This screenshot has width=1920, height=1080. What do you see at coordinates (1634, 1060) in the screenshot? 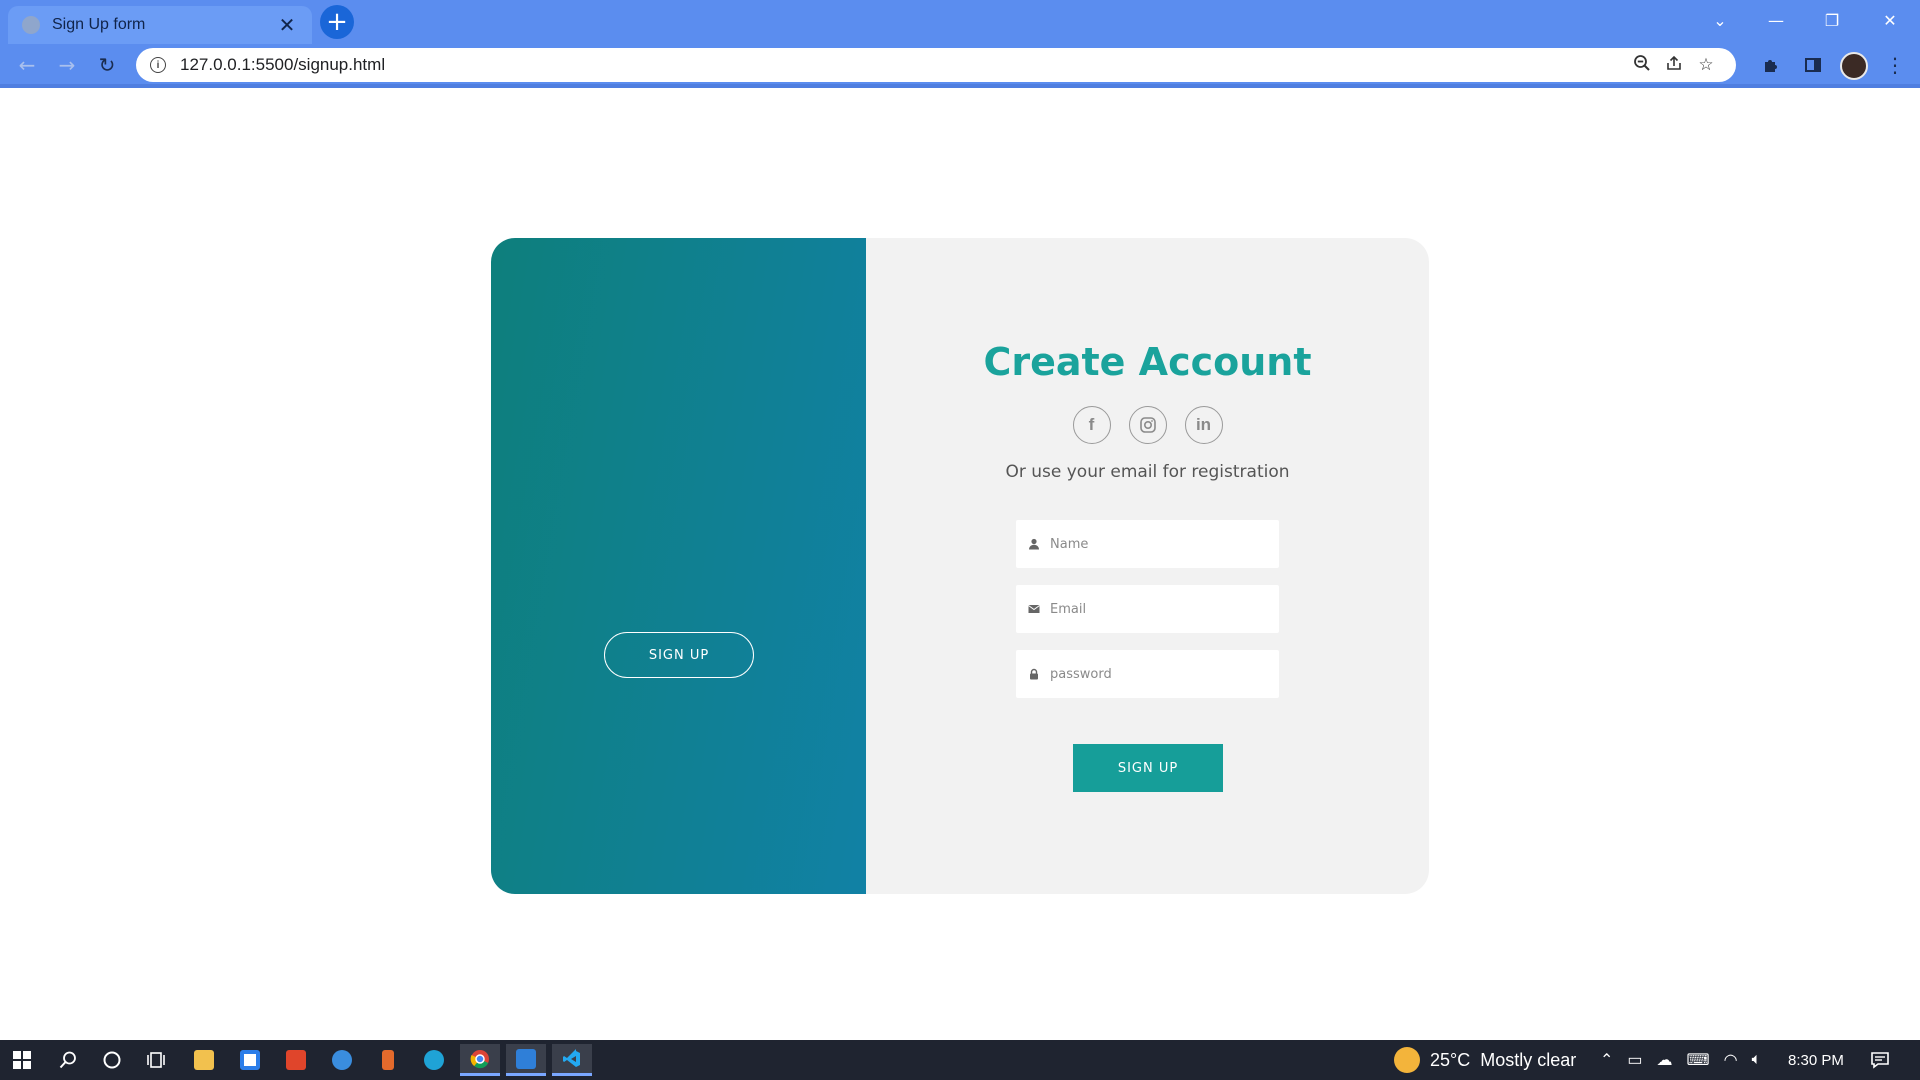
I see `device-icon: ▭` at bounding box center [1634, 1060].